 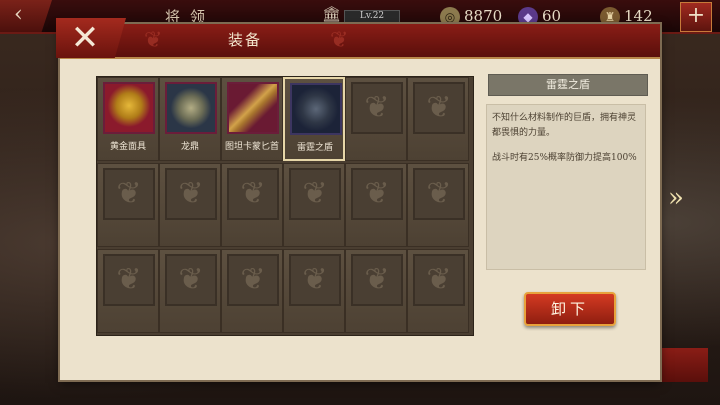 I want to click on gem-amount: 60, so click(x=552, y=16).